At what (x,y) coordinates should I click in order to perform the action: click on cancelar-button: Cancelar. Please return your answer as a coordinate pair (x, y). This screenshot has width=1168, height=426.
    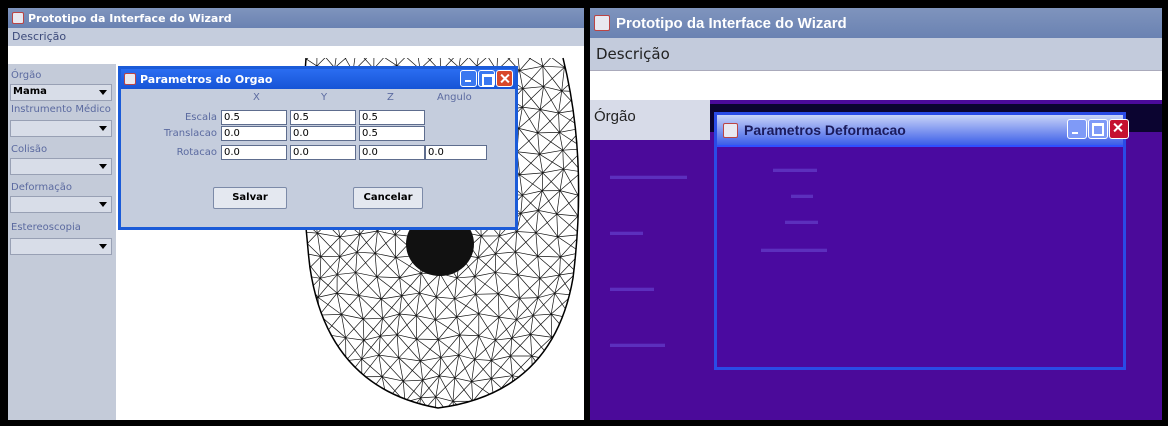
    Looking at the image, I should click on (388, 198).